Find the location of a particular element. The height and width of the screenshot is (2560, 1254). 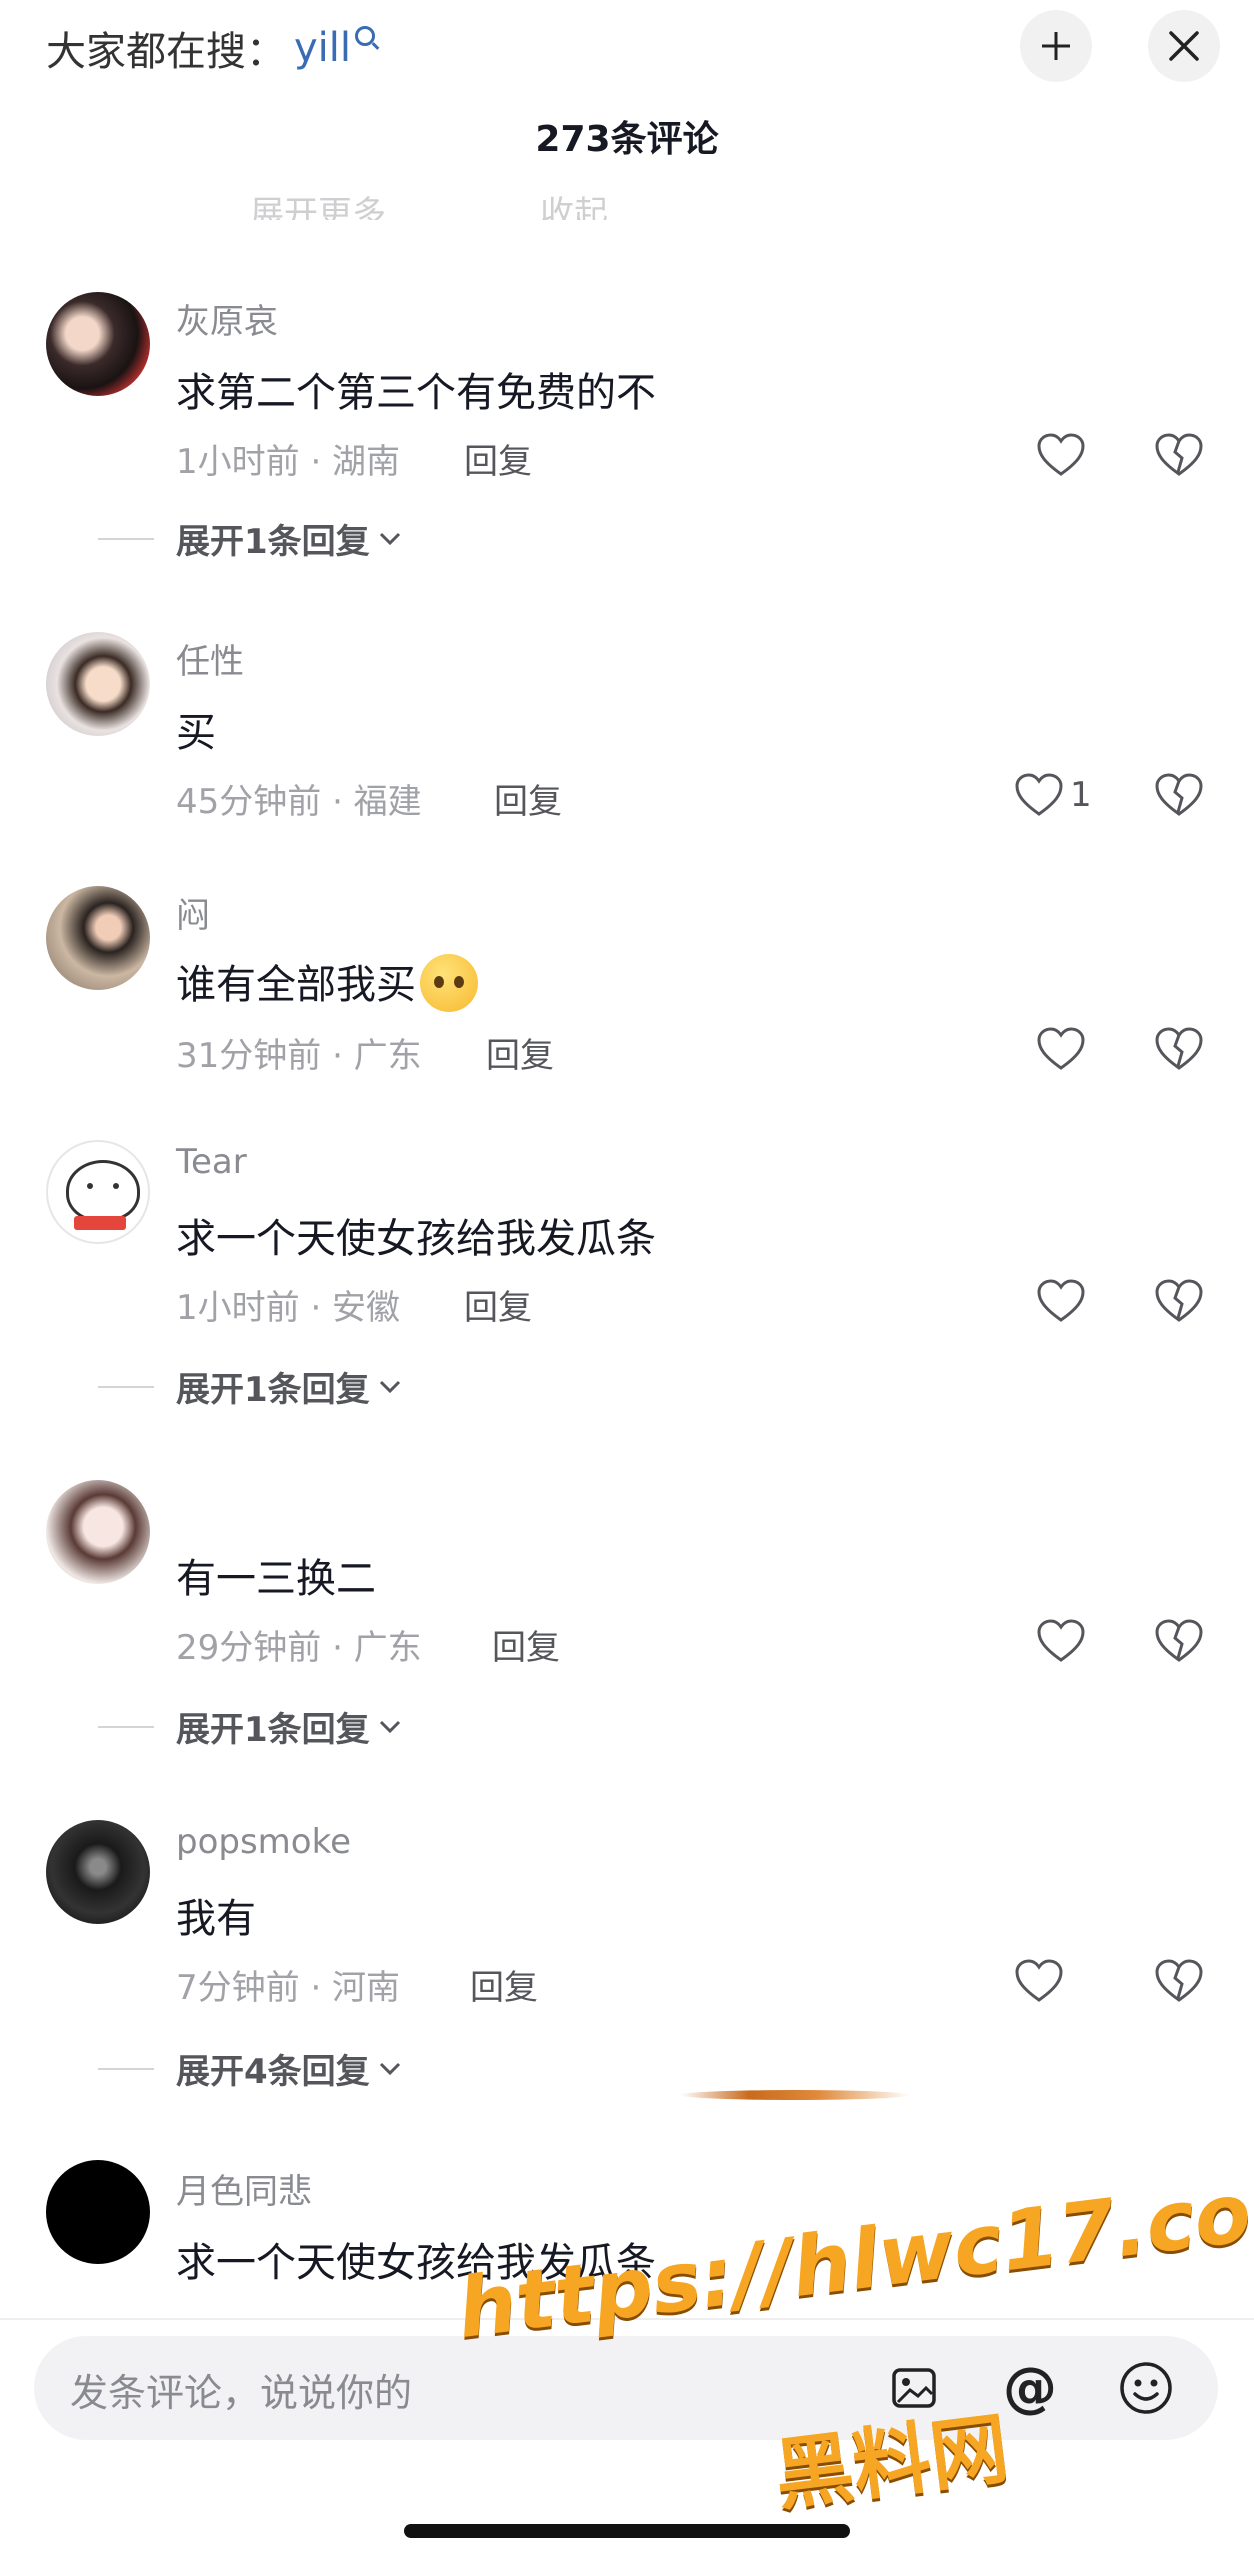

at-icon: @ is located at coordinates (1030, 2387).